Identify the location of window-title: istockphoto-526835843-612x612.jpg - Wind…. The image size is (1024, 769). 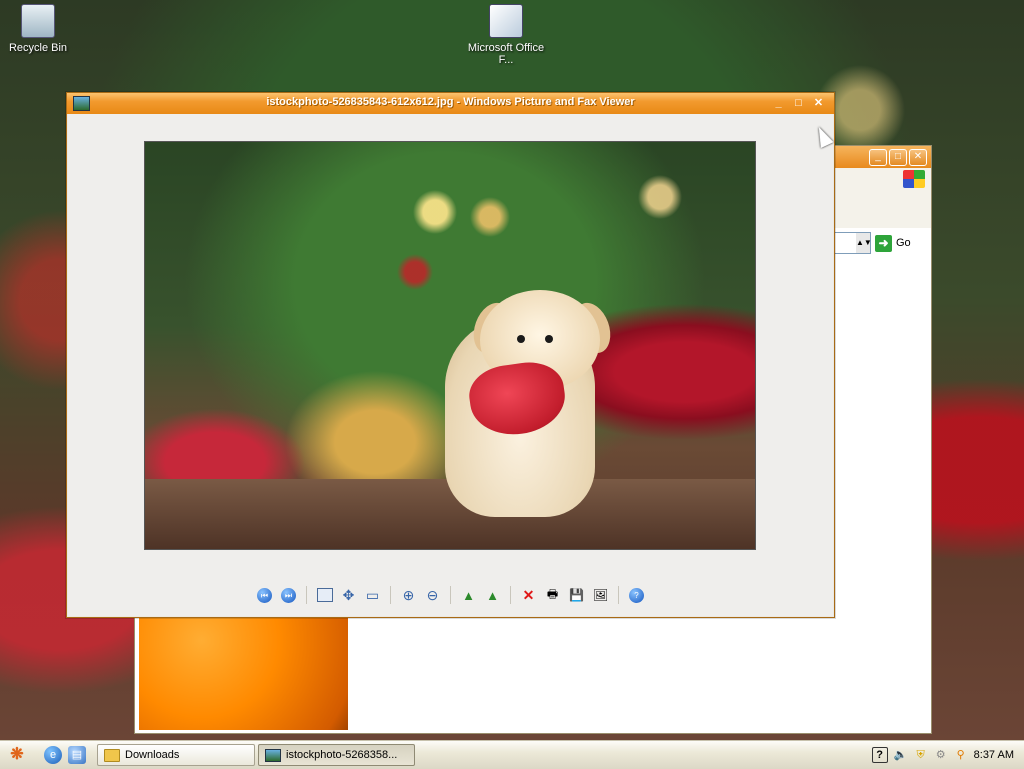
(450, 102).